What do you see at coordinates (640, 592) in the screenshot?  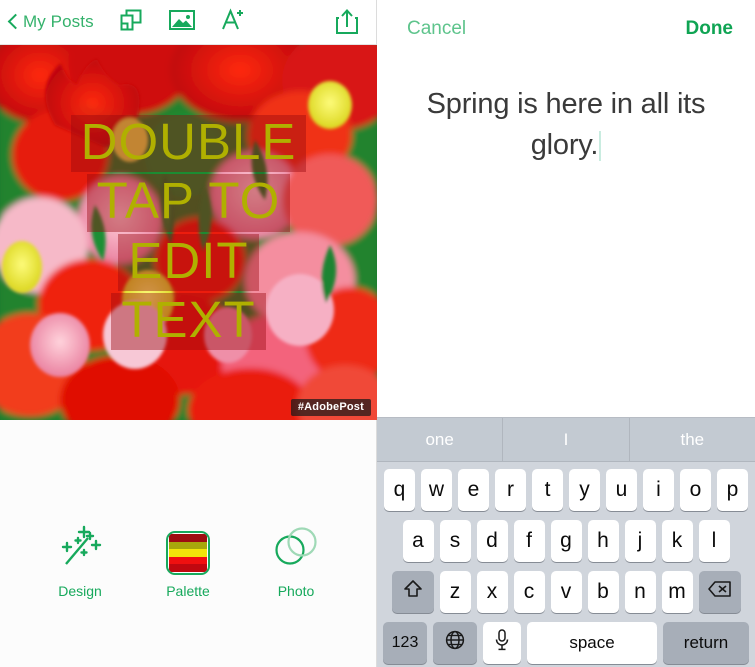 I see `key-n: n` at bounding box center [640, 592].